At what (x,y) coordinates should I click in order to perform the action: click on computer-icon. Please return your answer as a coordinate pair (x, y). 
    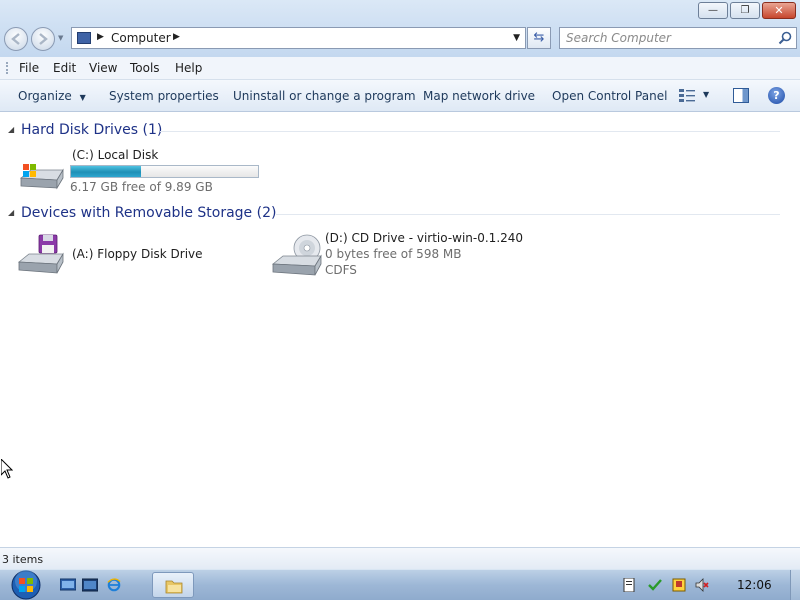
    Looking at the image, I should click on (84, 38).